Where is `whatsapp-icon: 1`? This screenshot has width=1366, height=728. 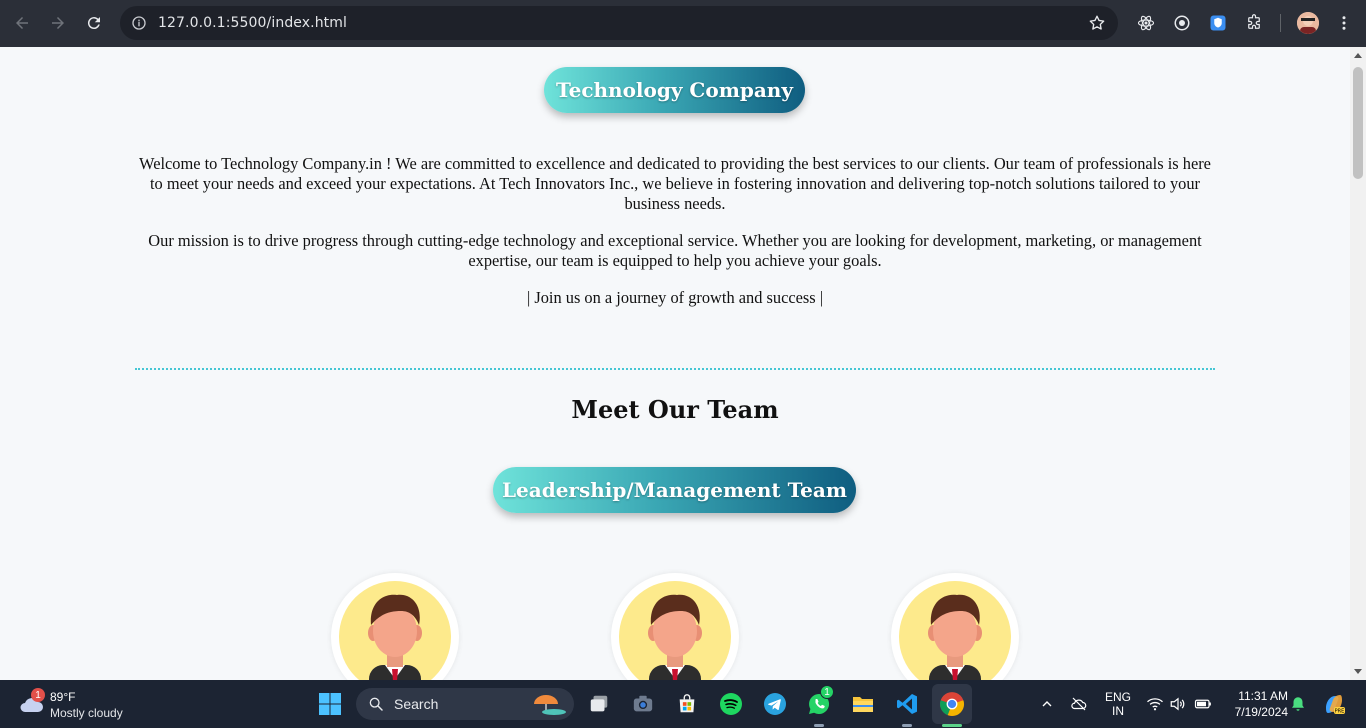 whatsapp-icon: 1 is located at coordinates (819, 702).